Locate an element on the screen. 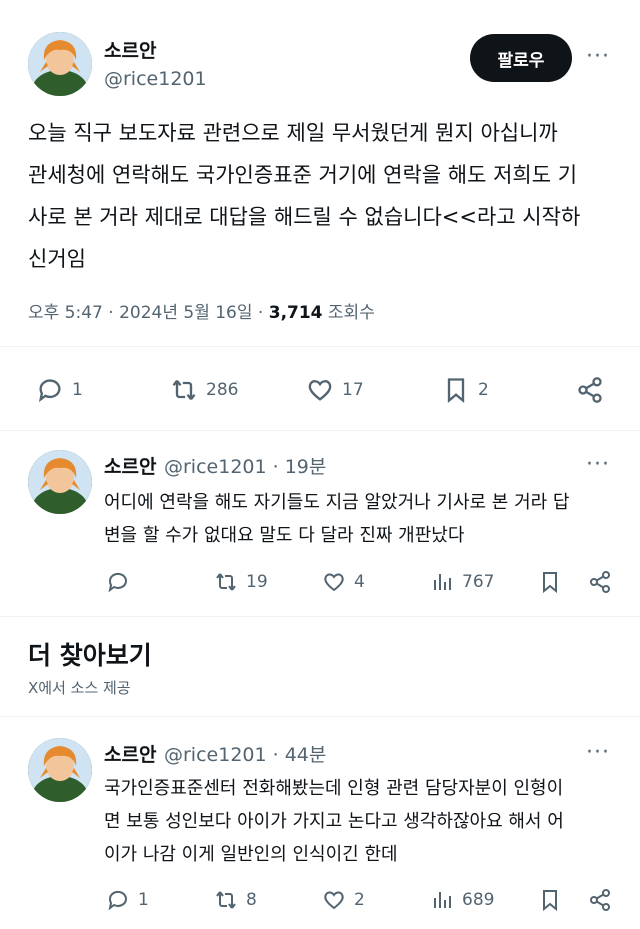 The image size is (640, 929). post-timestamp: 오후 5:47 · 2024년 5월 16일 · is located at coordinates (148, 313).